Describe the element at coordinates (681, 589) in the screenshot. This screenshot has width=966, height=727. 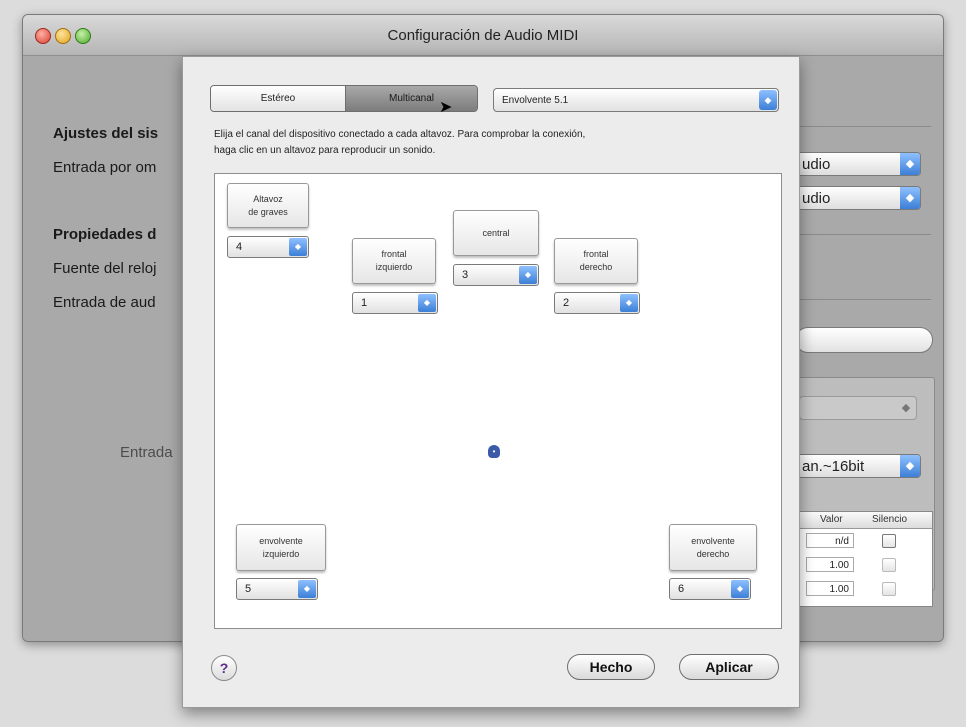
I see `channel-value: 6` at that location.